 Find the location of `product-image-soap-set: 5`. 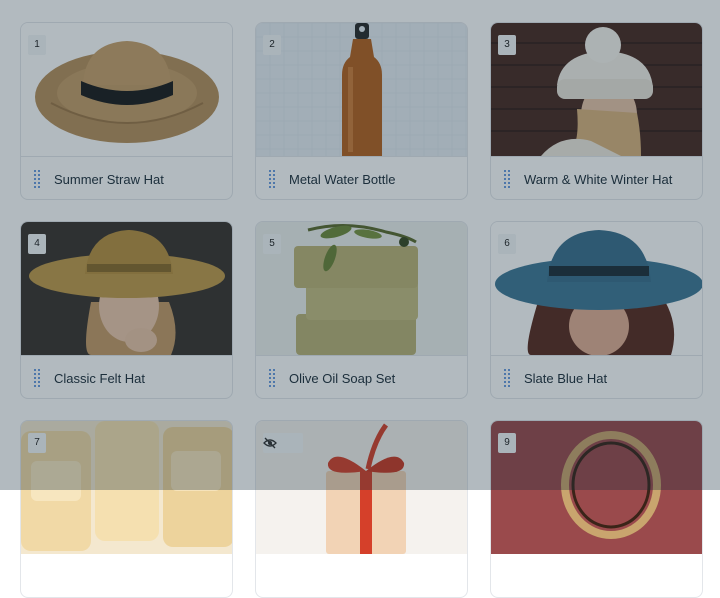

product-image-soap-set: 5 is located at coordinates (361, 288).